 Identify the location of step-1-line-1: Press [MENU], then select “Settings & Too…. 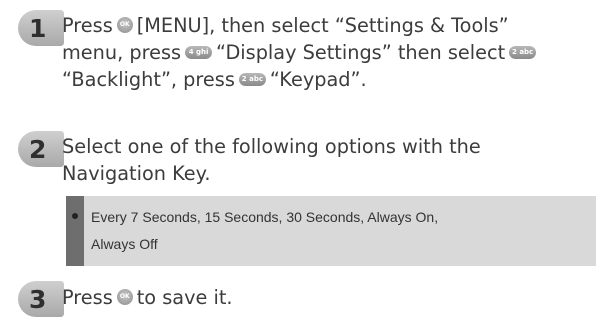
(301, 25).